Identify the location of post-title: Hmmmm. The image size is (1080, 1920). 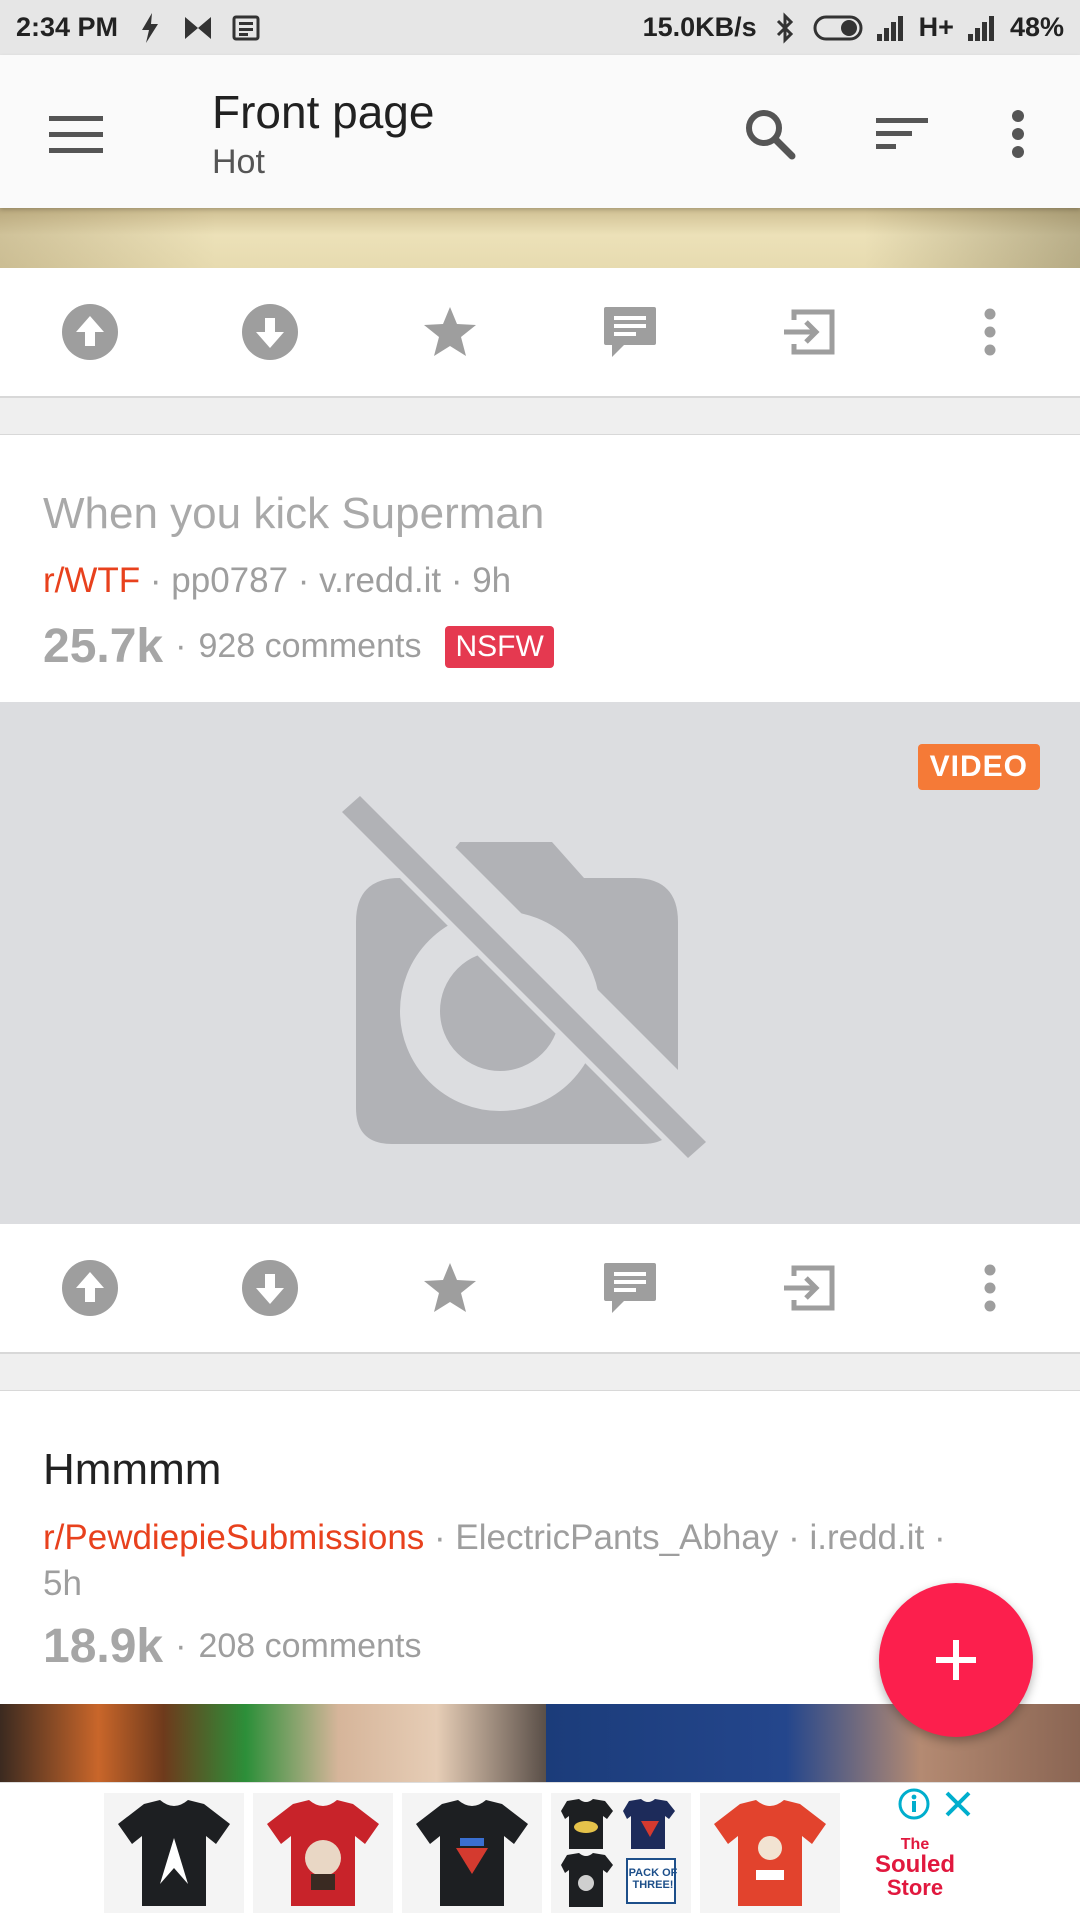
(132, 1470).